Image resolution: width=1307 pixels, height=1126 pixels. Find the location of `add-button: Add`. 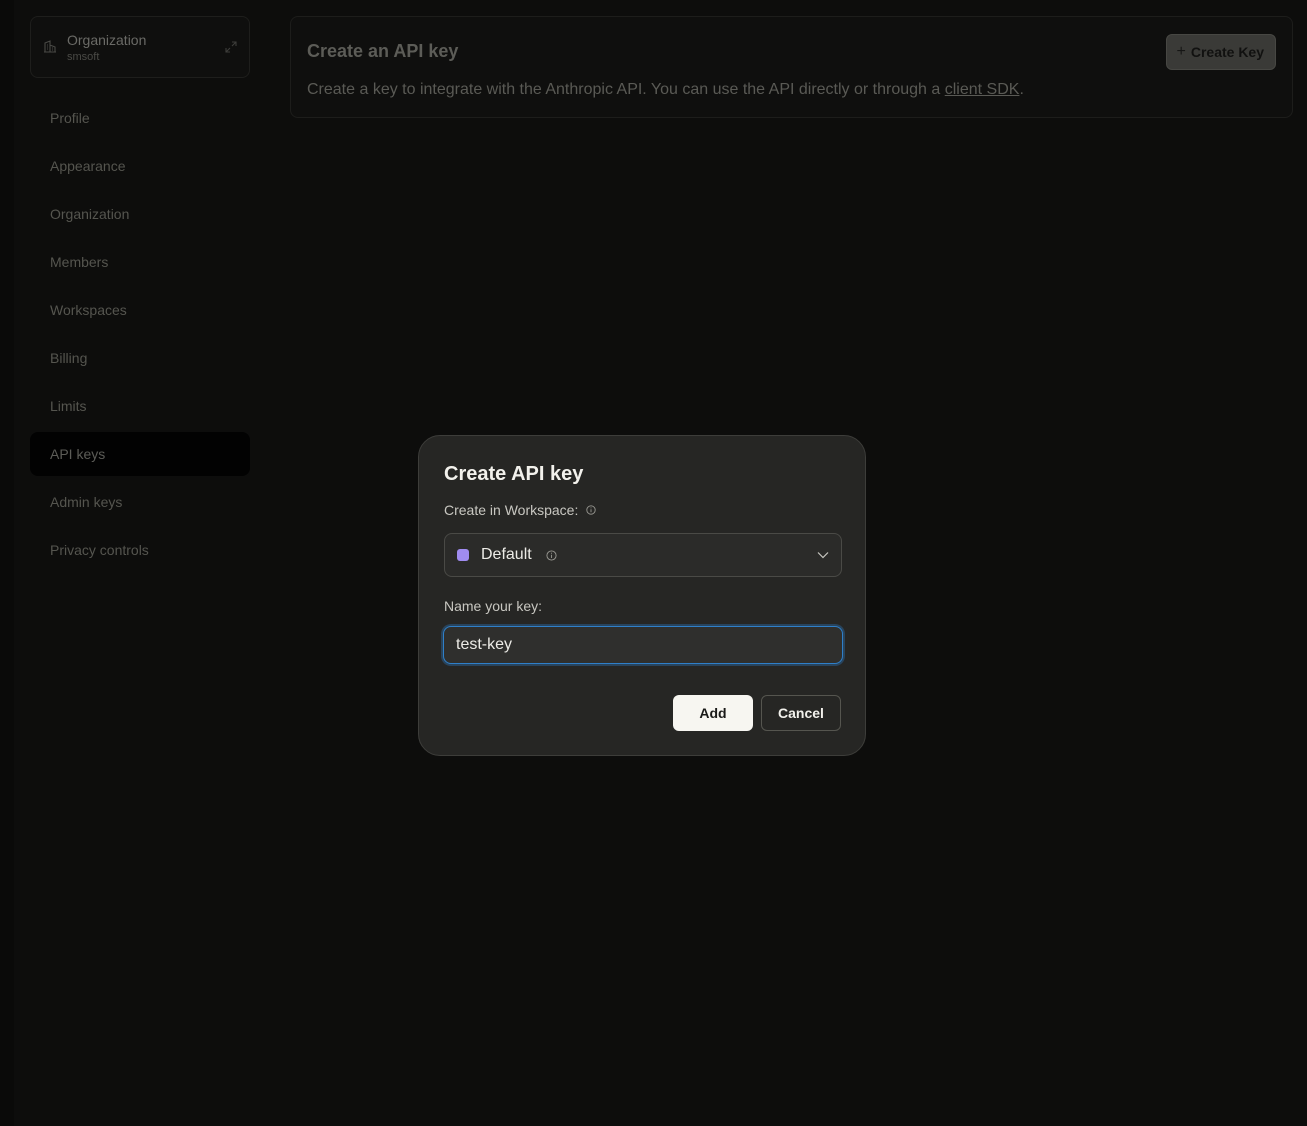

add-button: Add is located at coordinates (713, 713).